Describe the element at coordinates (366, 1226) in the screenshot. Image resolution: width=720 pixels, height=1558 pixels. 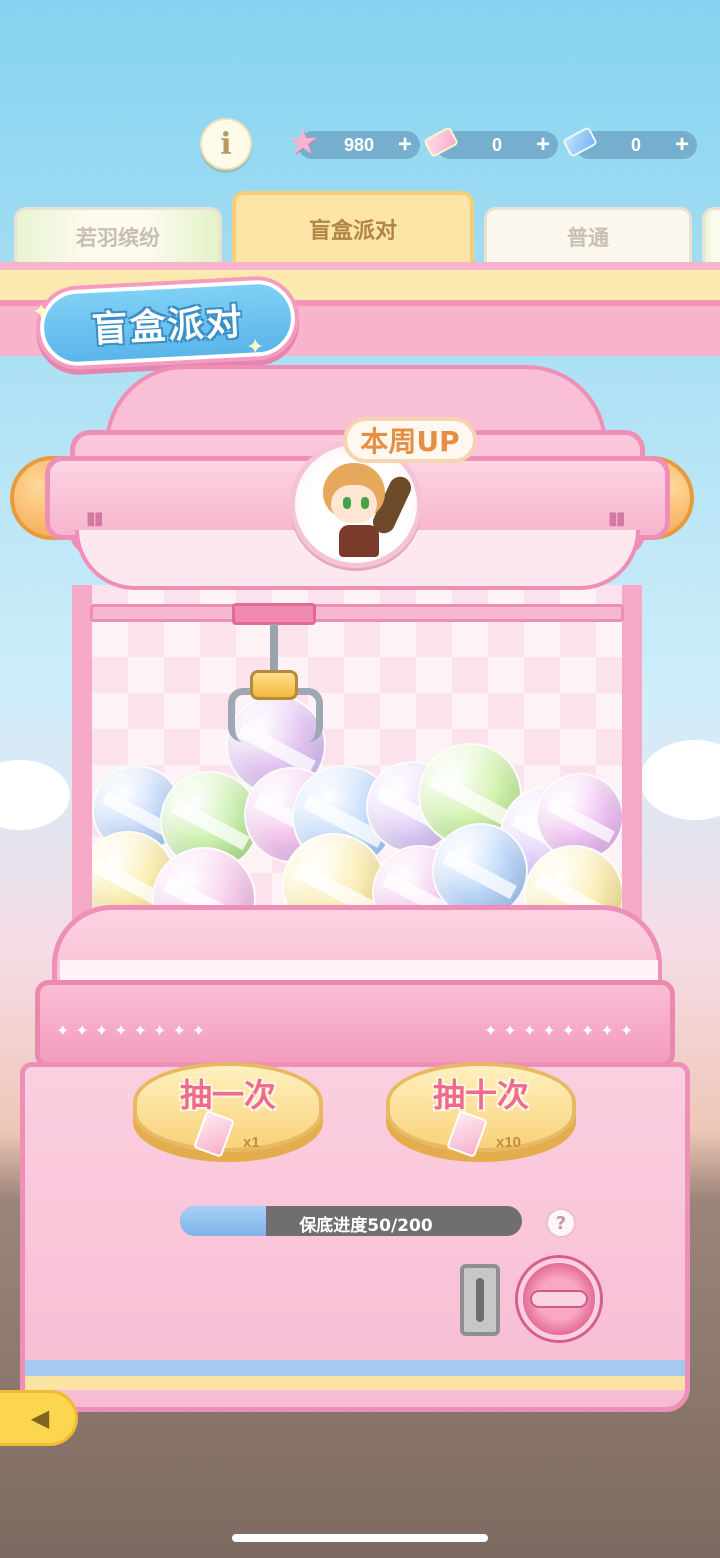
I see `pity-progress-text: 保底进度50/200` at that location.